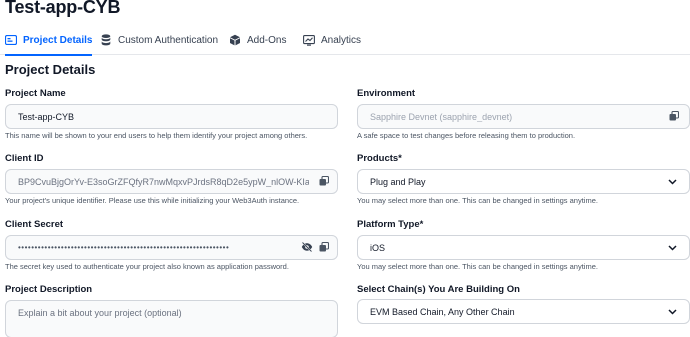 This screenshot has width=690, height=337. Describe the element at coordinates (523, 116) in the screenshot. I see `environment-field: Sapphire Devnet (sapphire_devnet)` at that location.